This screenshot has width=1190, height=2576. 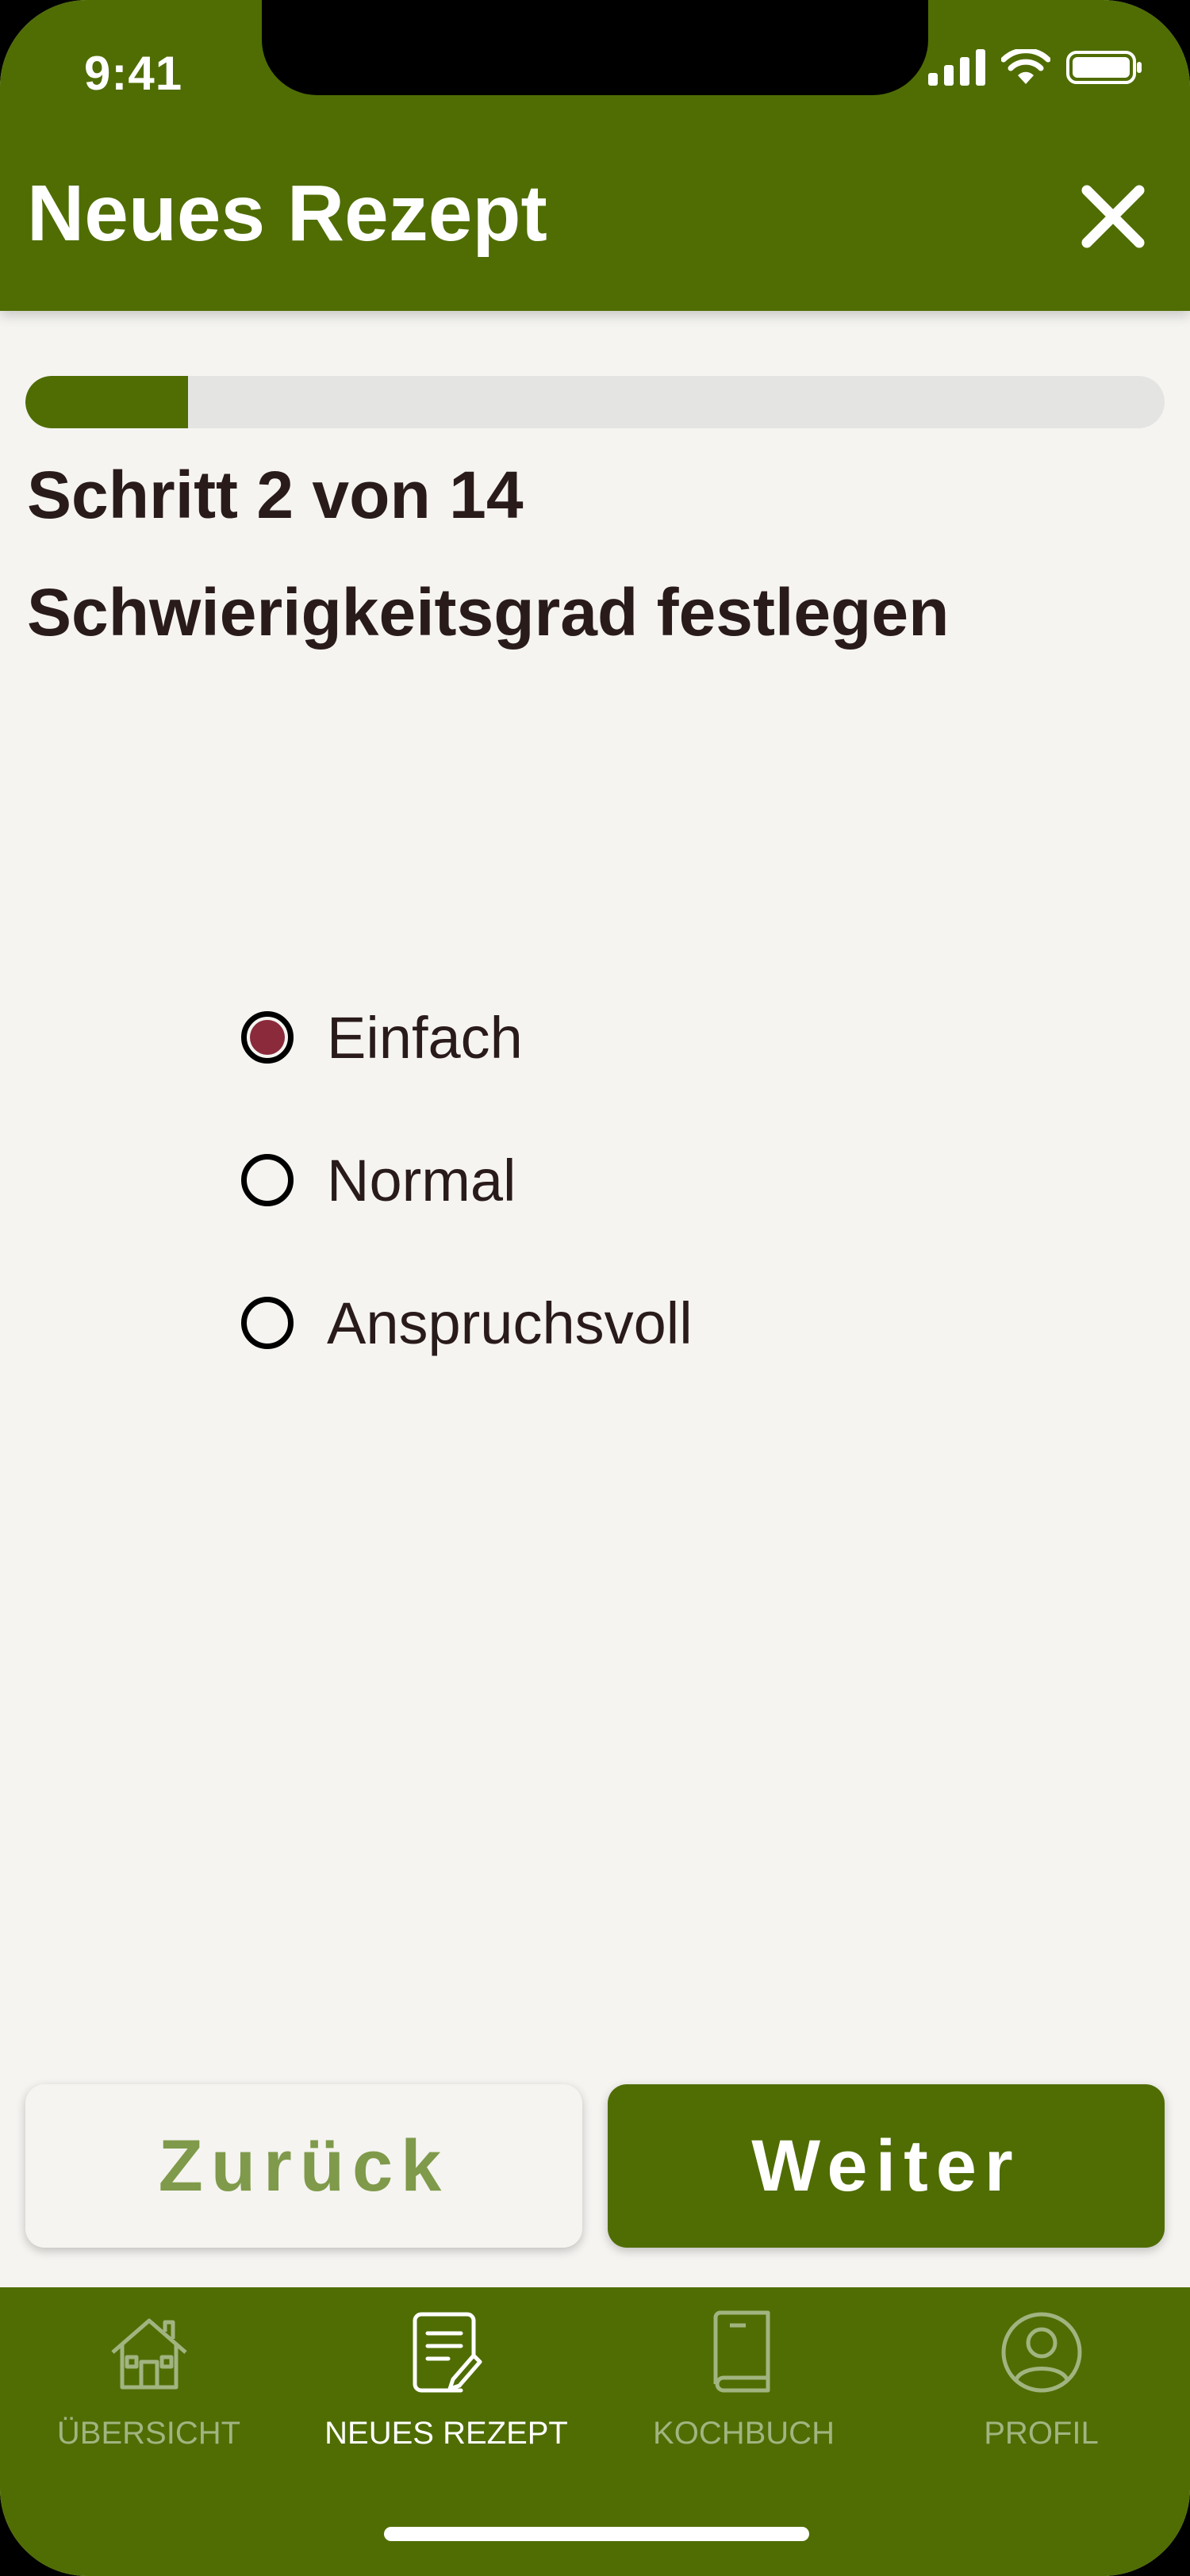 I want to click on radio-einfach, so click(x=267, y=1037).